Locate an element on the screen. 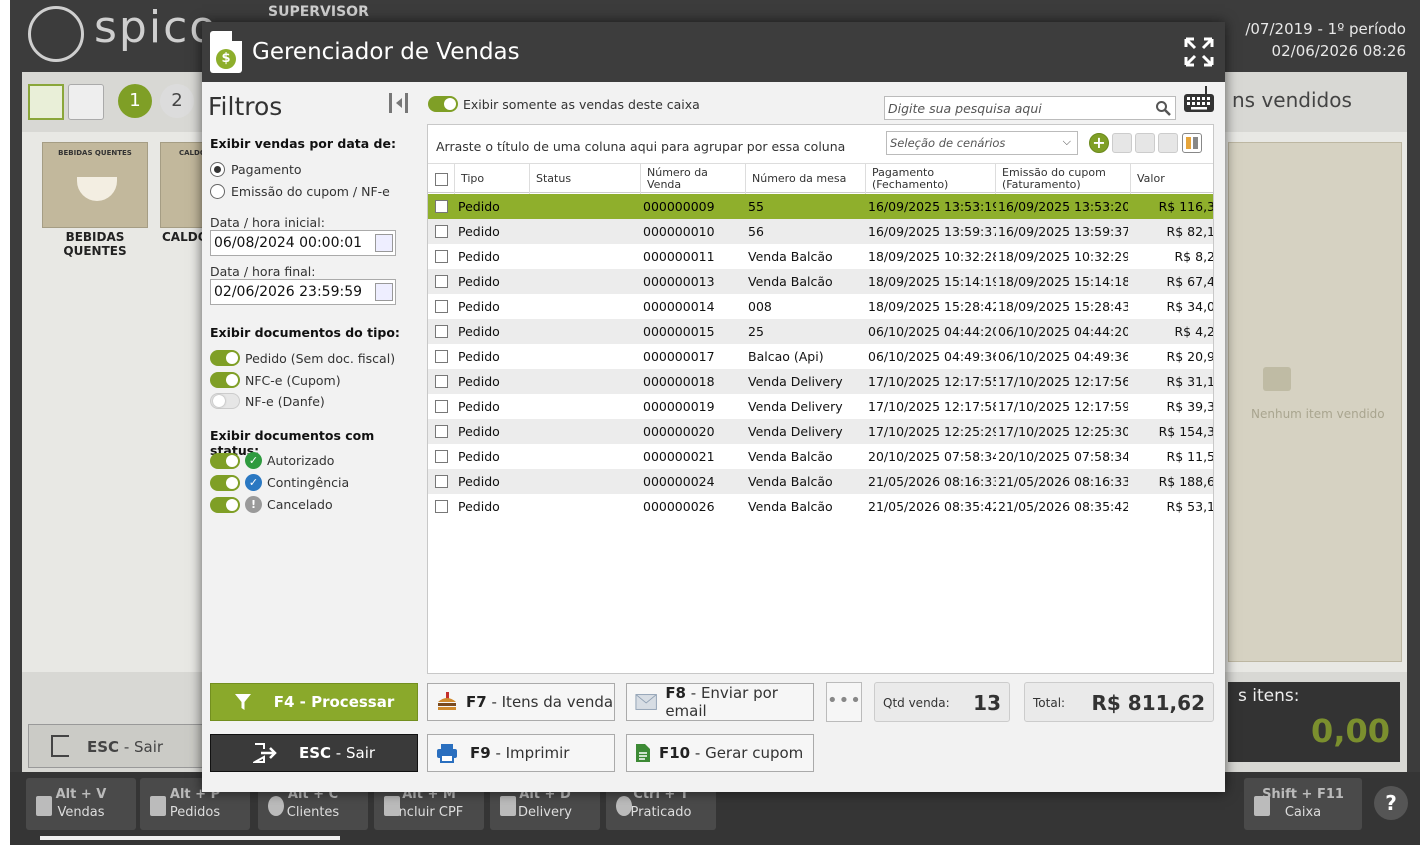  zoom-icon is located at coordinates (86, 102).